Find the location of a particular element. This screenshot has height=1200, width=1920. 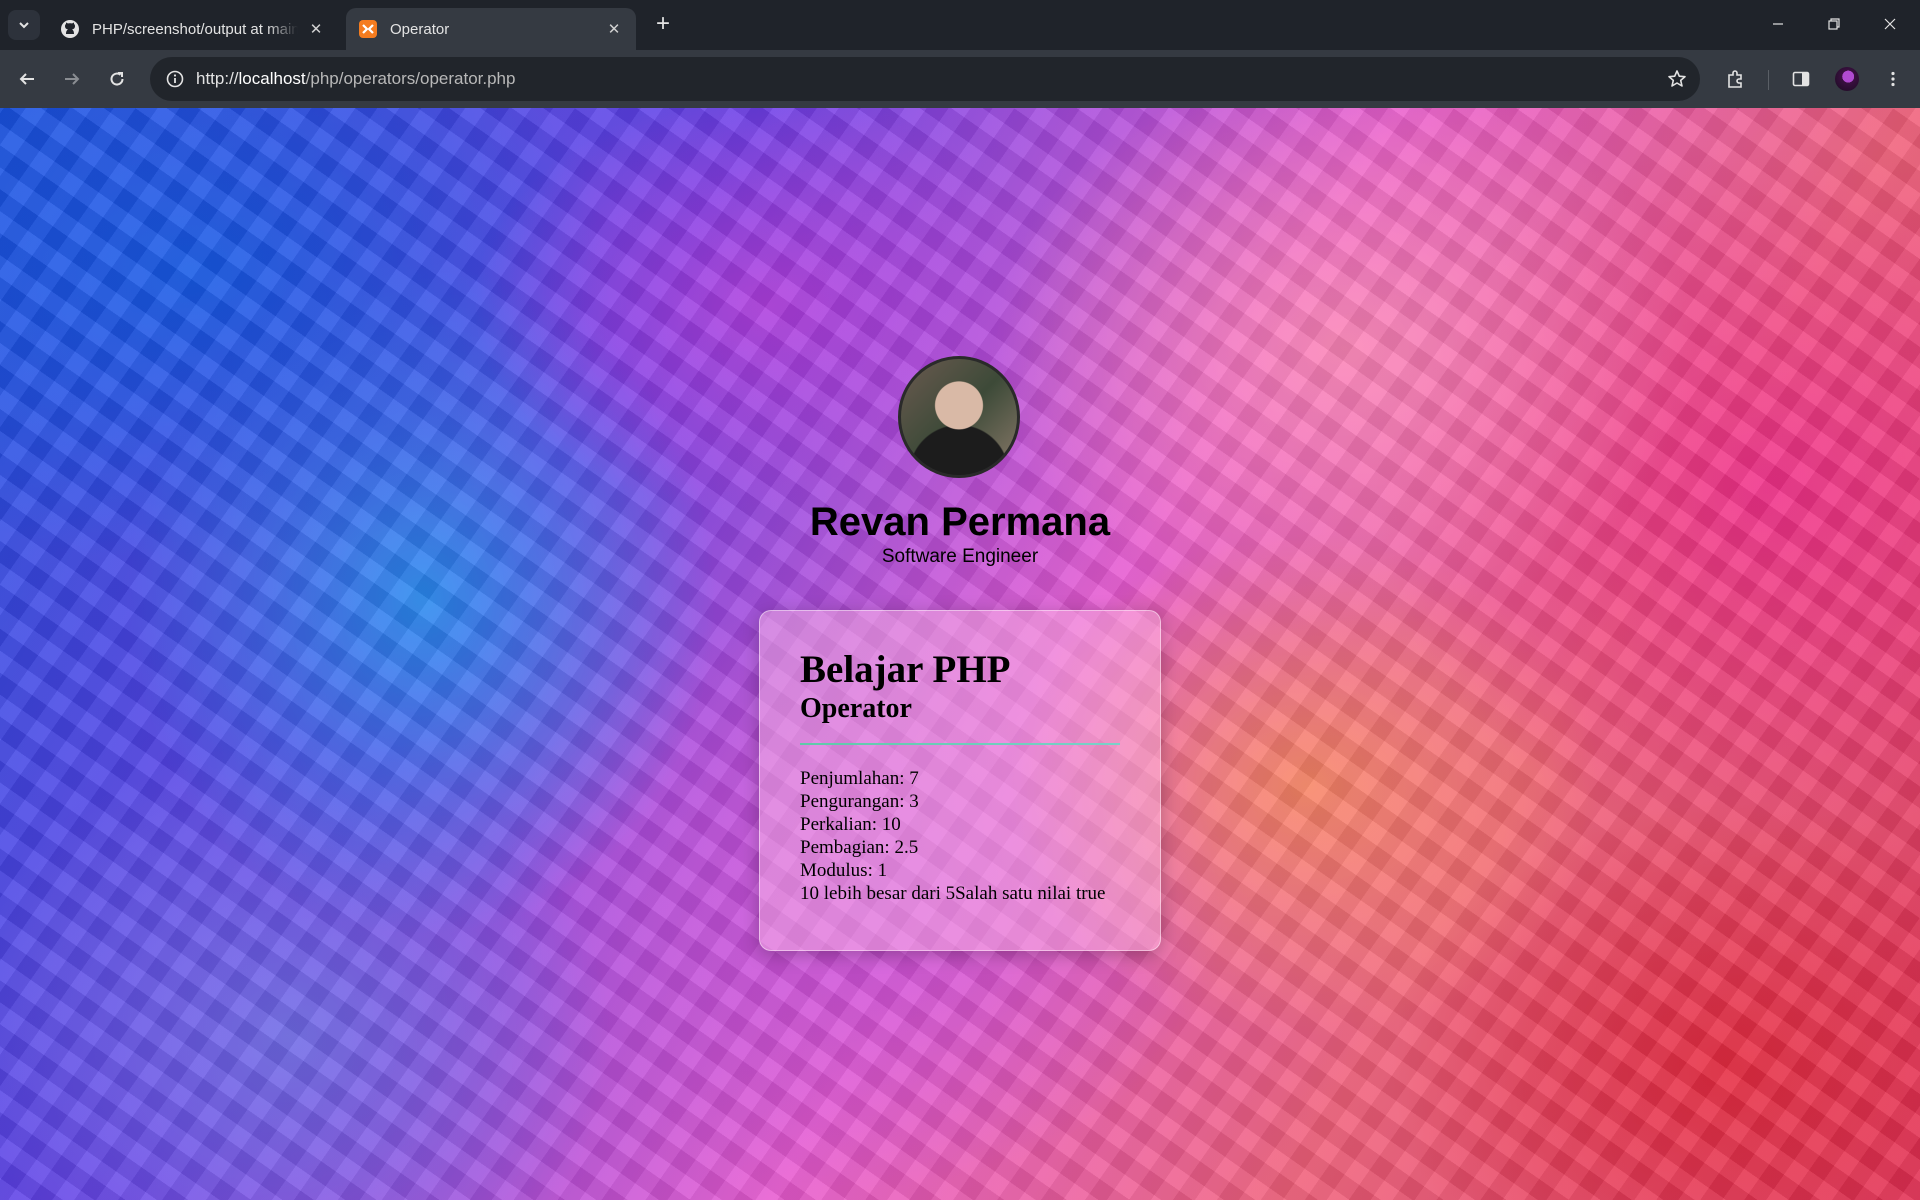

arrow-right-icon is located at coordinates (72, 79).